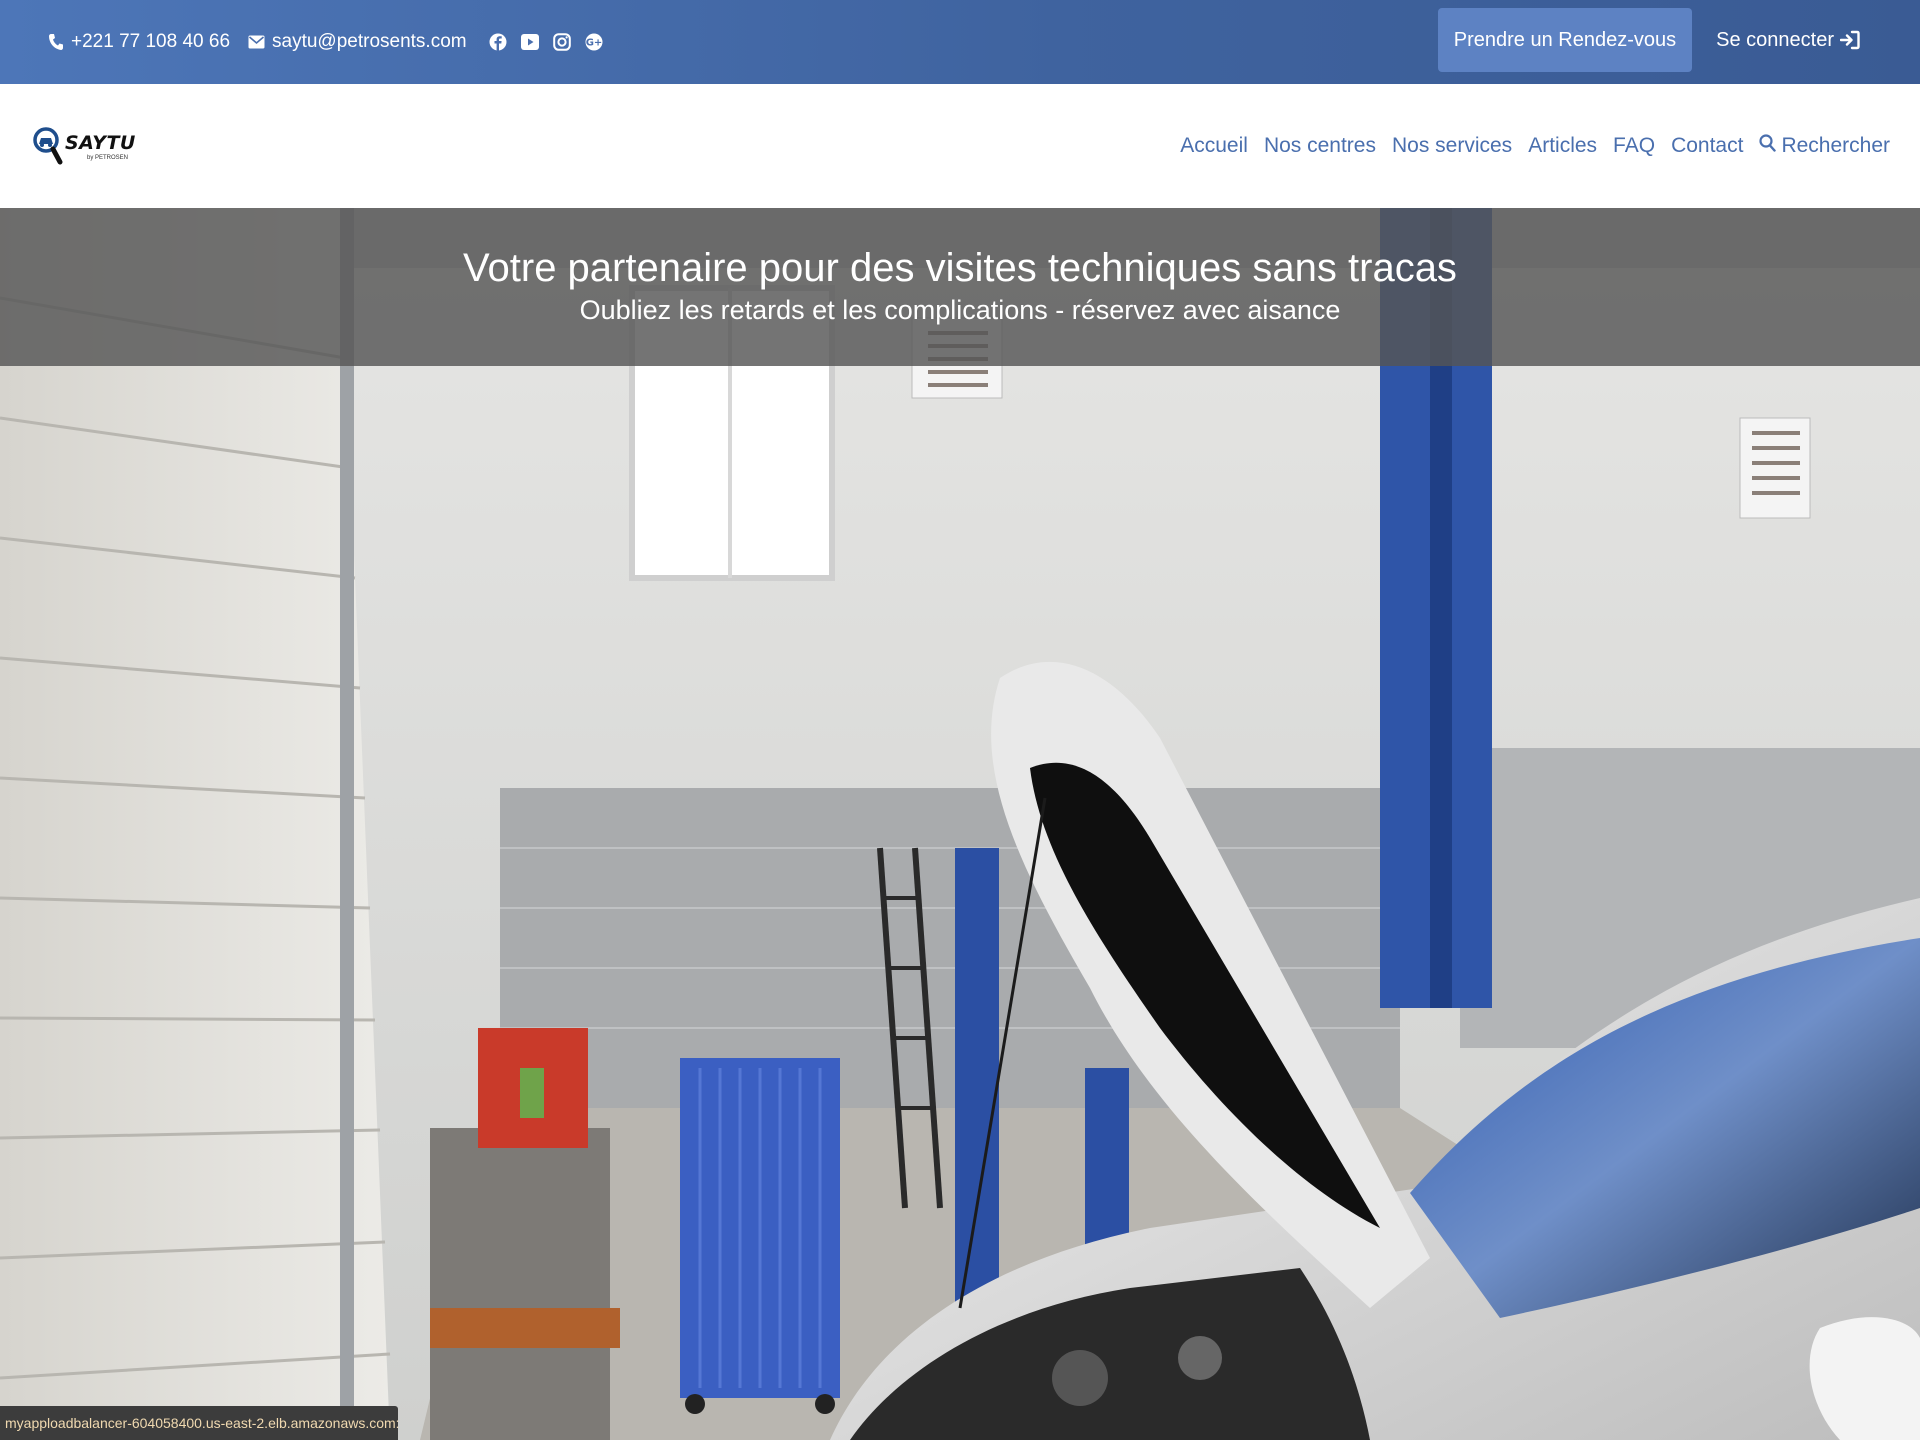 Image resolution: width=1920 pixels, height=1440 pixels. I want to click on instagram-icon, so click(561, 42).